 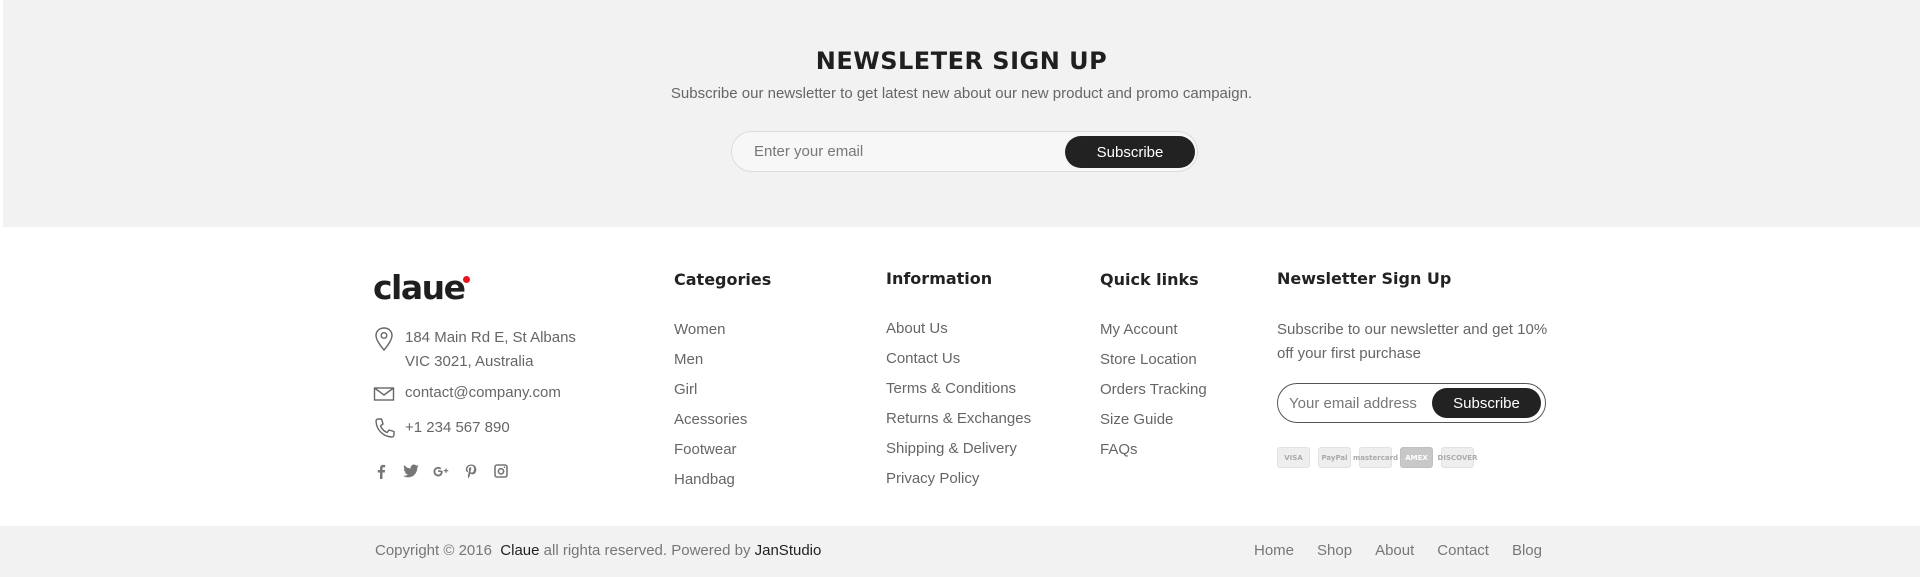 What do you see at coordinates (483, 393) in the screenshot?
I see `contact-email-link: contact@company.com` at bounding box center [483, 393].